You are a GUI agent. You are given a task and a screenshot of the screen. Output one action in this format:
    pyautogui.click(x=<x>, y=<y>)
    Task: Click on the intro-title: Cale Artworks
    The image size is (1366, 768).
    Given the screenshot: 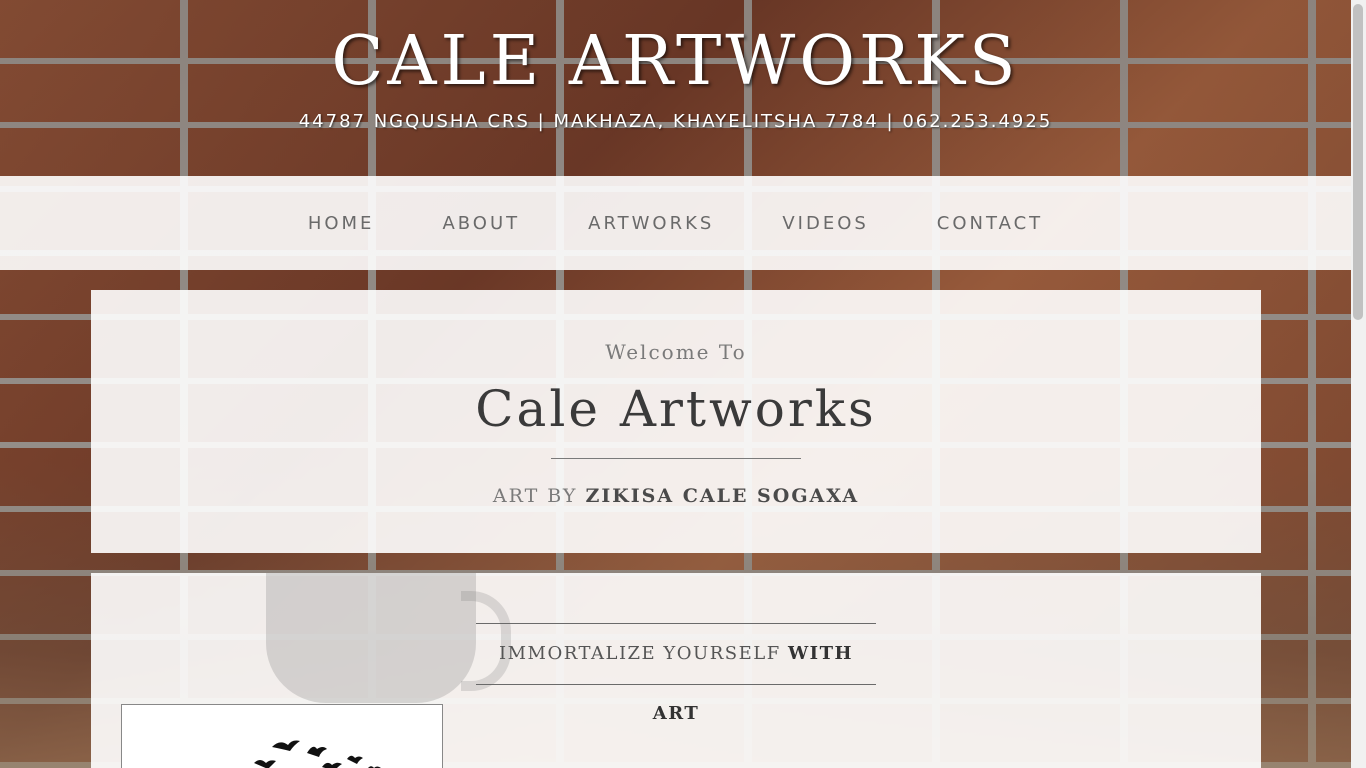 What is the action you would take?
    pyautogui.click(x=676, y=409)
    